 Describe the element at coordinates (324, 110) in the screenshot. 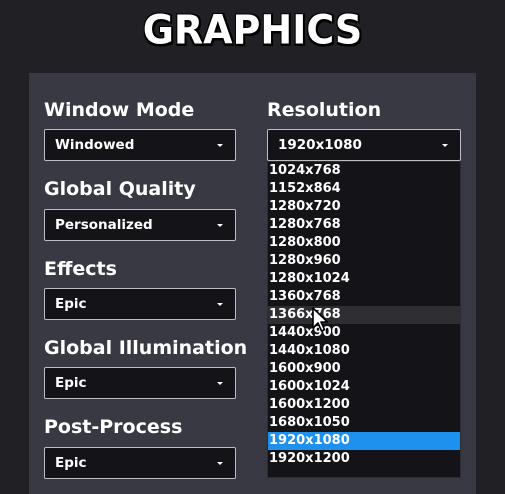

I see `resolution-label: Resolution` at that location.